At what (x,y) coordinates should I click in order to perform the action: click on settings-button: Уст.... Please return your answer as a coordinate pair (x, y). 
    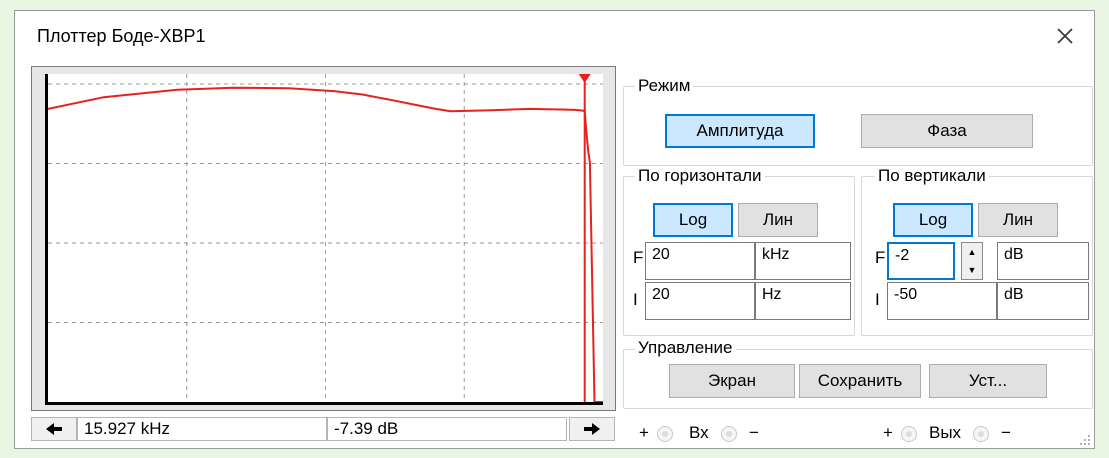
    Looking at the image, I should click on (988, 381).